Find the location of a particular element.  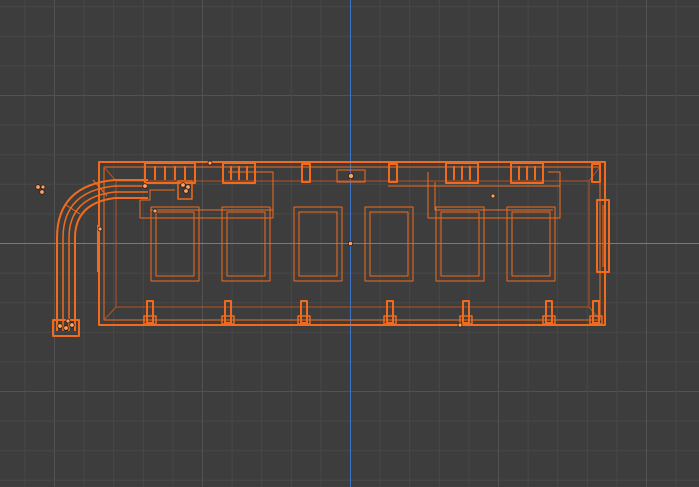

object-origin-marker is located at coordinates (350, 175).